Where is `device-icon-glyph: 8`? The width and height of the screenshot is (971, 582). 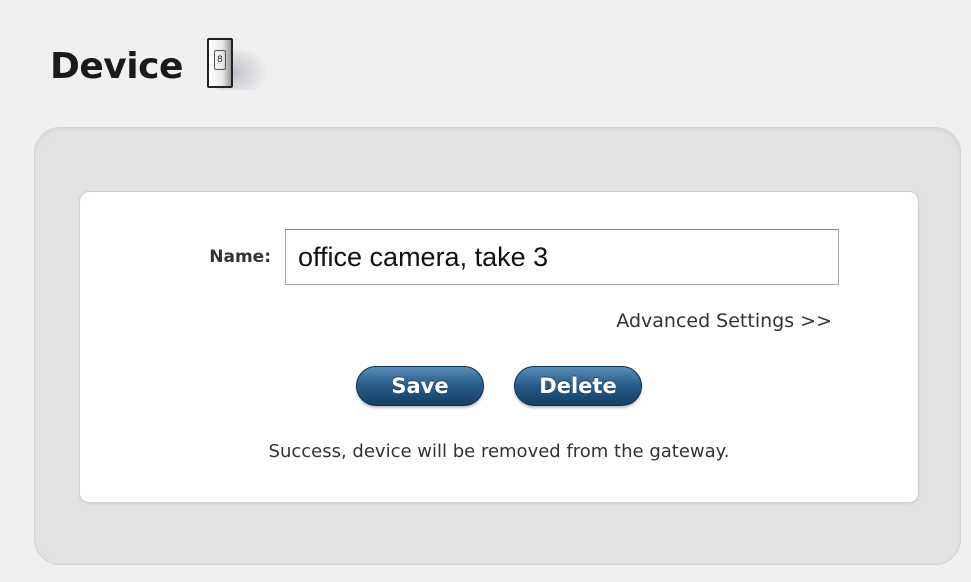
device-icon-glyph: 8 is located at coordinates (219, 60).